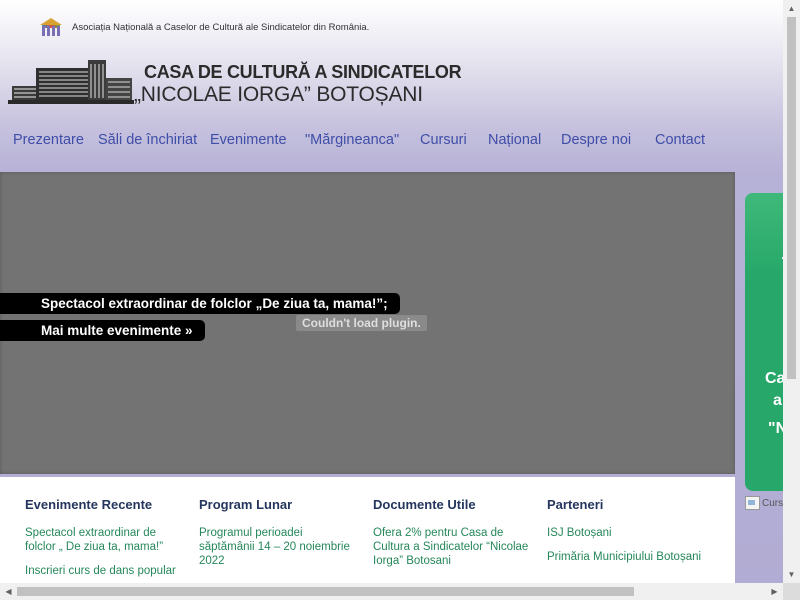  Describe the element at coordinates (51, 27) in the screenshot. I see `institution-icon` at that location.